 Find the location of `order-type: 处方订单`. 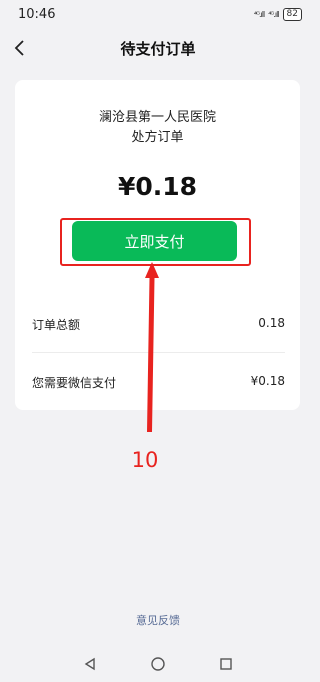

order-type: 处方订单 is located at coordinates (157, 137).